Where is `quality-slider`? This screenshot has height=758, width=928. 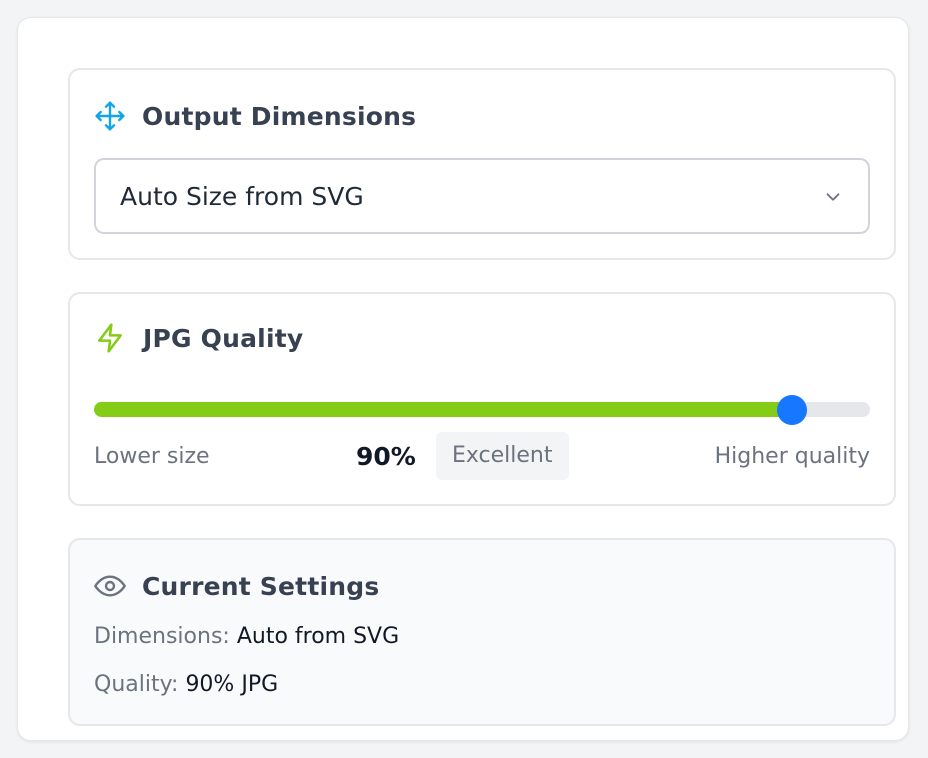 quality-slider is located at coordinates (482, 410).